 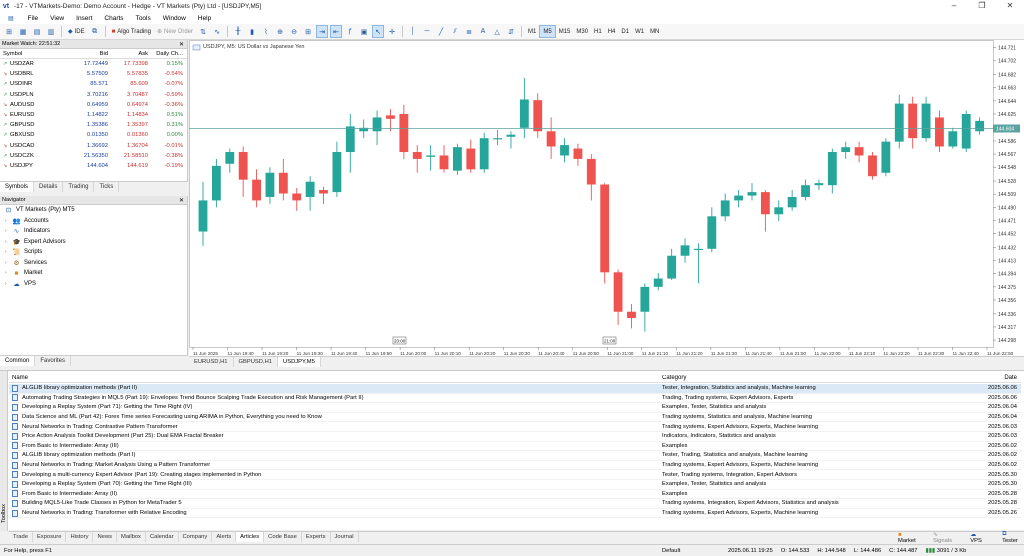 I want to click on navigator-item-accounts: › 👥 Accounts, so click(x=93, y=221).